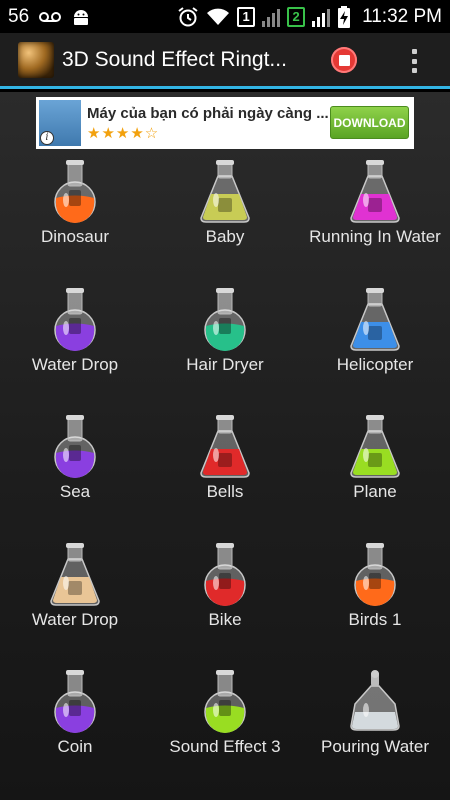 This screenshot has height=800, width=450. Describe the element at coordinates (218, 17) in the screenshot. I see `wifi-icon` at that location.